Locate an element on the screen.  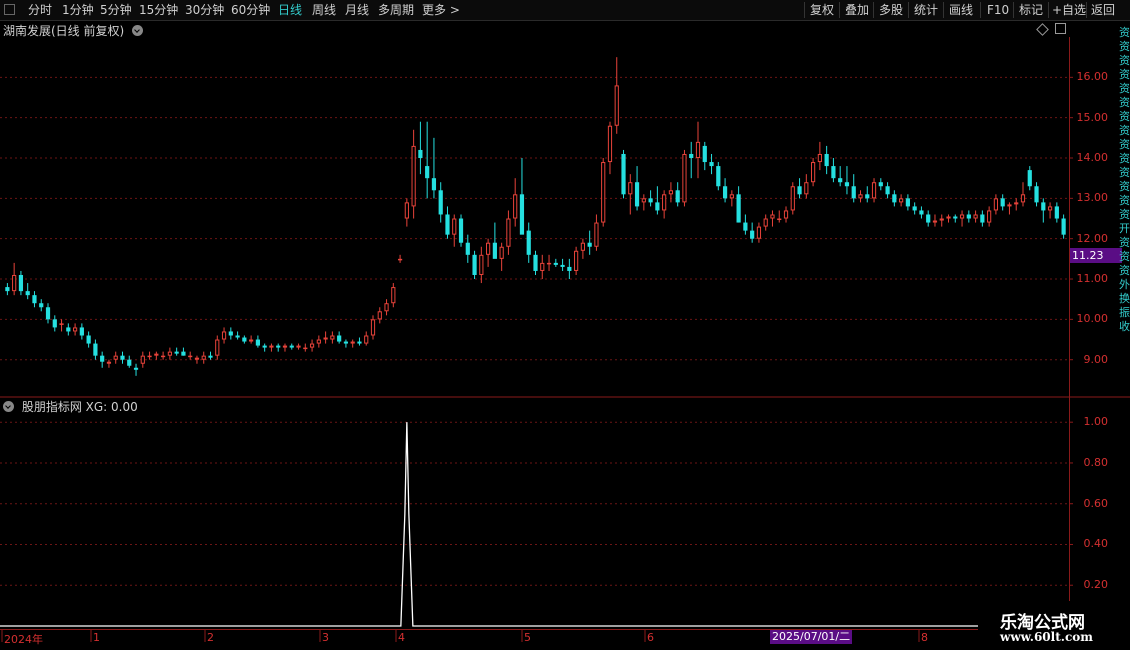
overlay-button: 叠加 is located at coordinates (857, 10).